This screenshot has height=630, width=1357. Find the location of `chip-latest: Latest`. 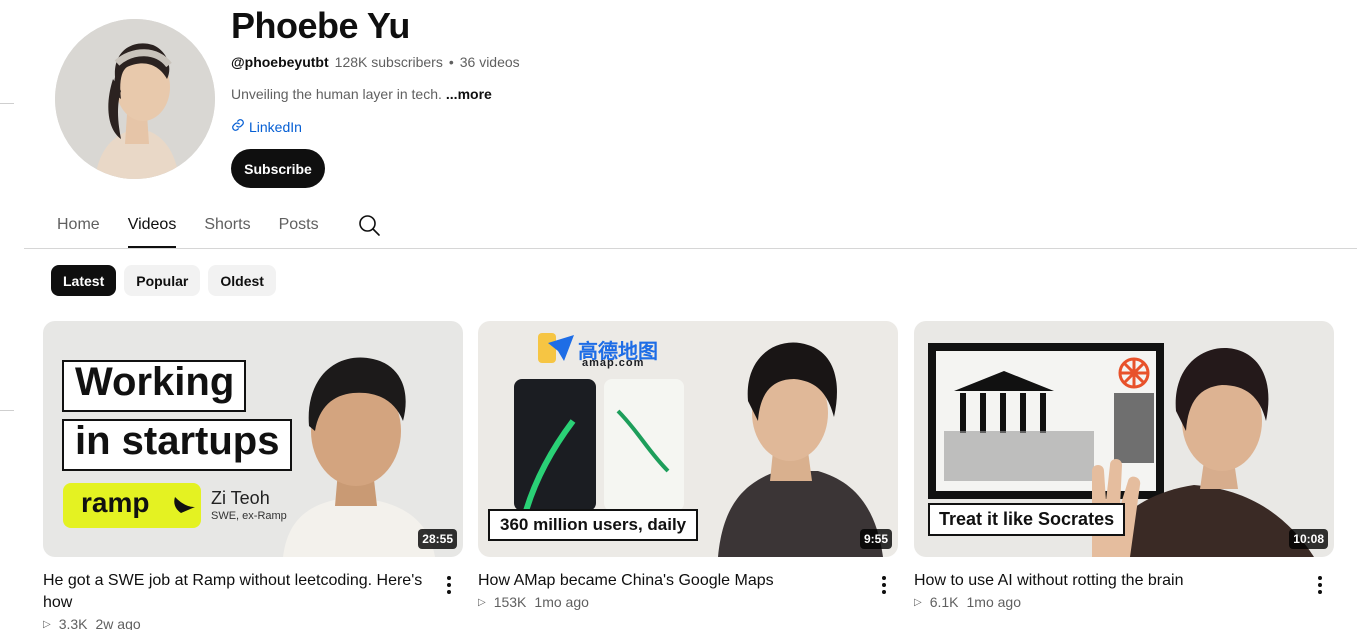

chip-latest: Latest is located at coordinates (84, 280).